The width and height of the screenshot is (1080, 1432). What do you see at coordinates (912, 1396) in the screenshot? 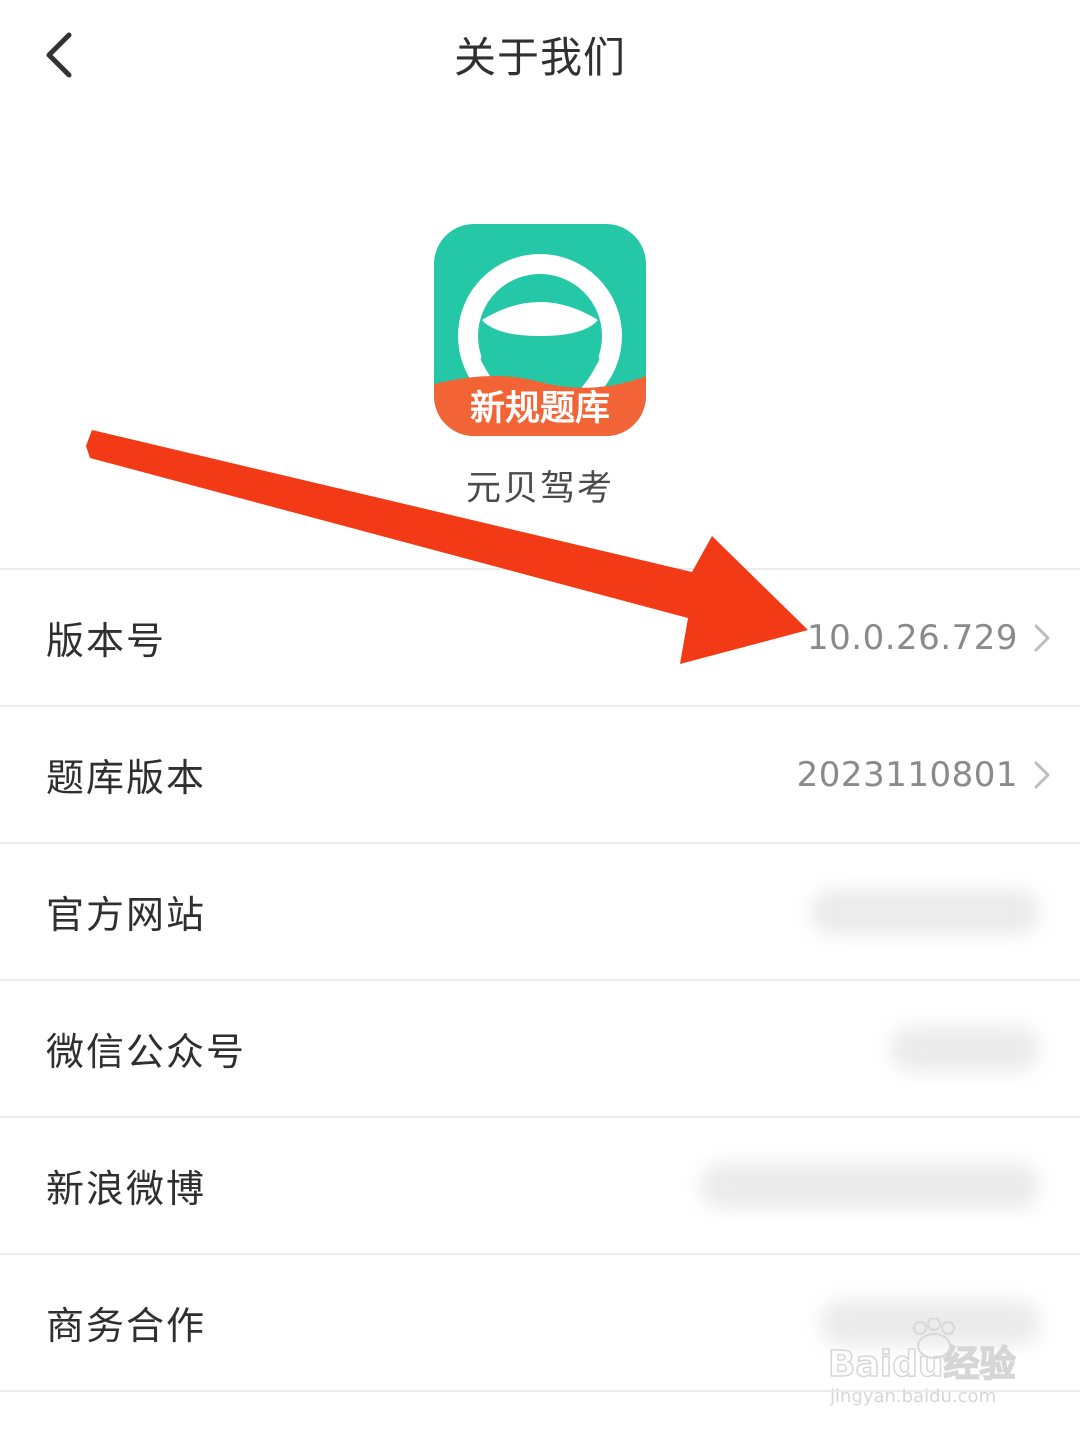
I see `svg-text: jingyan.baidu.com` at bounding box center [912, 1396].